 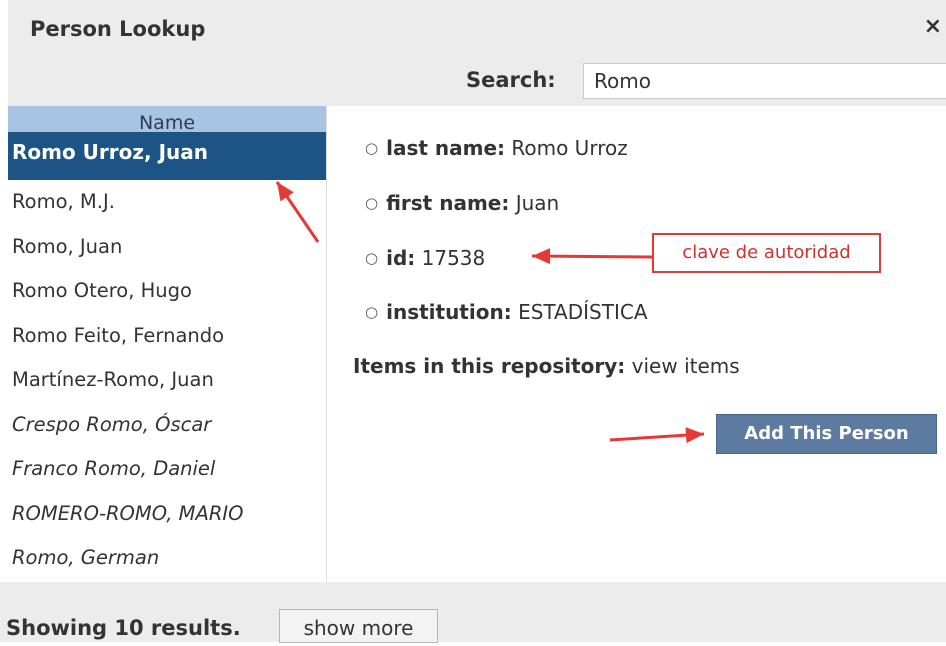 I want to click on field-label: id:, so click(x=401, y=258).